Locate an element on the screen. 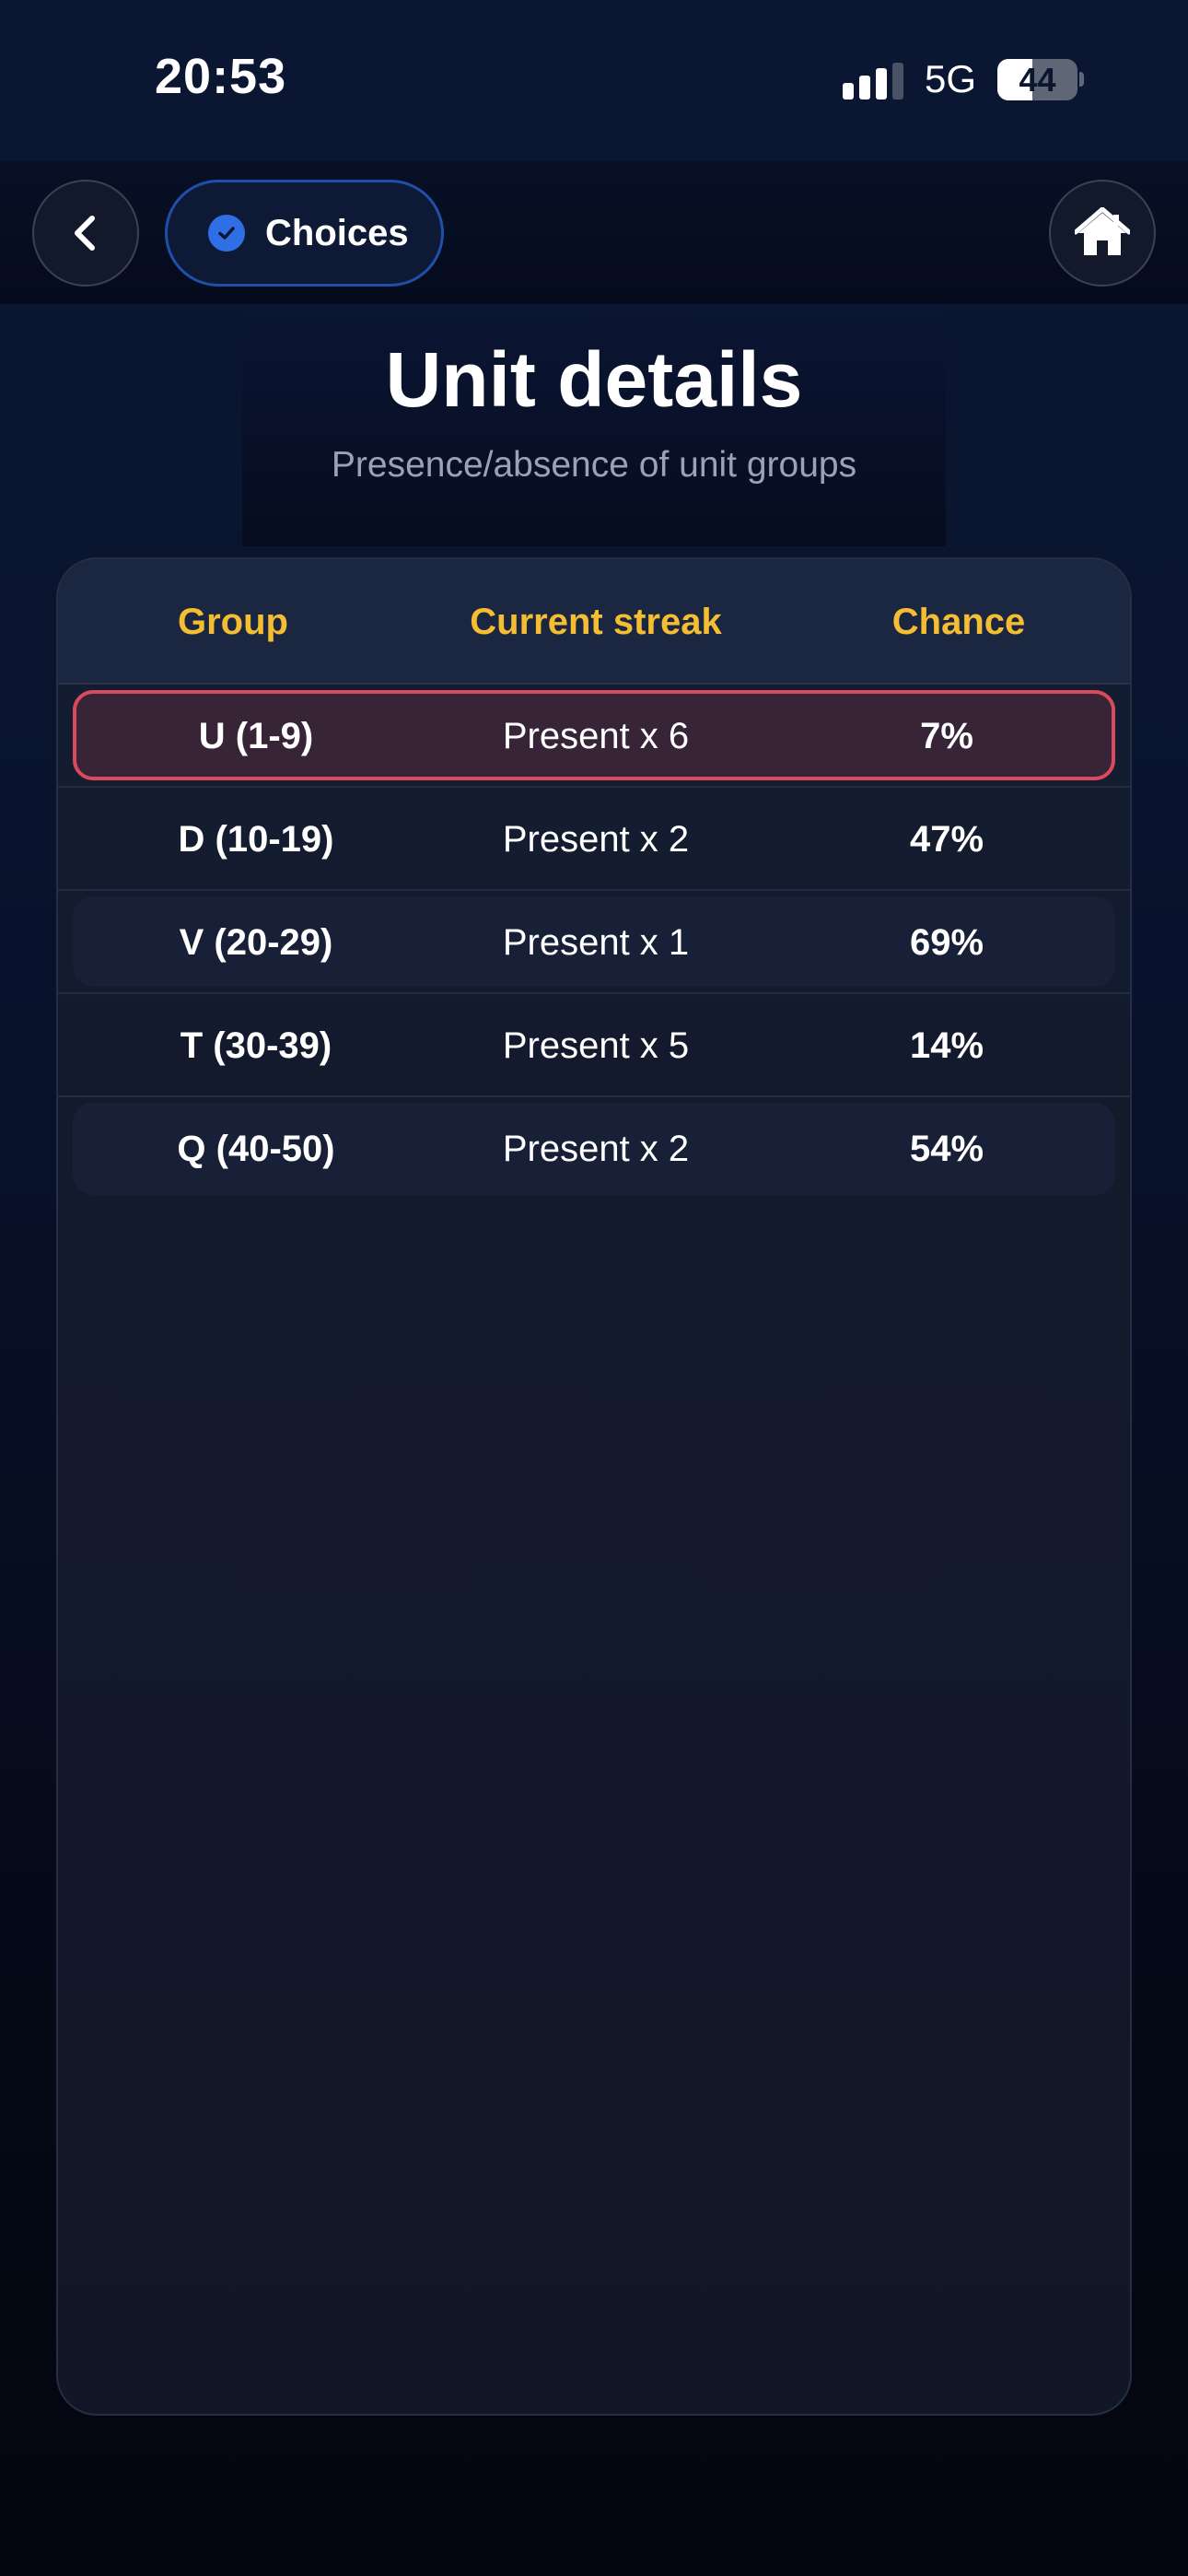  cell-streak: Present x 1 is located at coordinates (596, 942).